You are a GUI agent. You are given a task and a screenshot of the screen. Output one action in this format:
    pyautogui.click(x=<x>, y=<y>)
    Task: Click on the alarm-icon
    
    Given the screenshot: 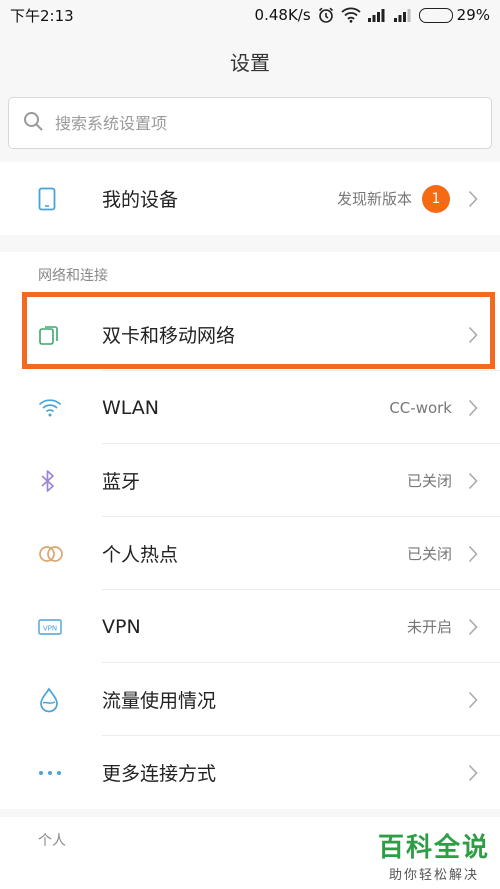 What is the action you would take?
    pyautogui.click(x=326, y=15)
    